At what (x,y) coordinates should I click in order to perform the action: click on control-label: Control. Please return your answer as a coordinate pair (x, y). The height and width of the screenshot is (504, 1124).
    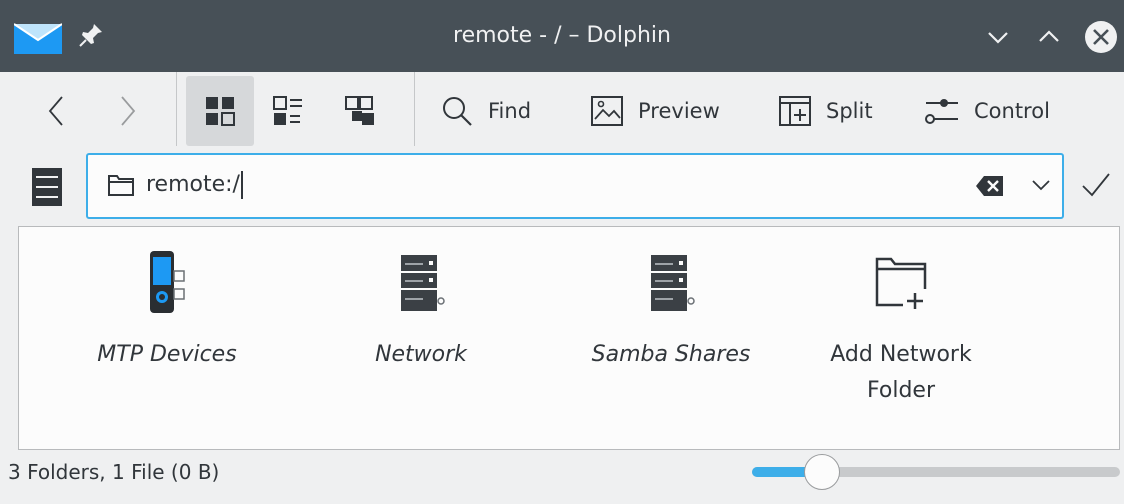
    Looking at the image, I should click on (1012, 111).